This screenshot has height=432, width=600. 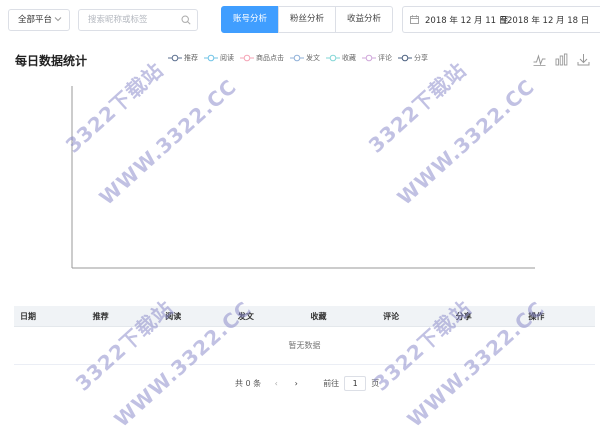 What do you see at coordinates (191, 58) in the screenshot?
I see `legend-label: 推荐` at bounding box center [191, 58].